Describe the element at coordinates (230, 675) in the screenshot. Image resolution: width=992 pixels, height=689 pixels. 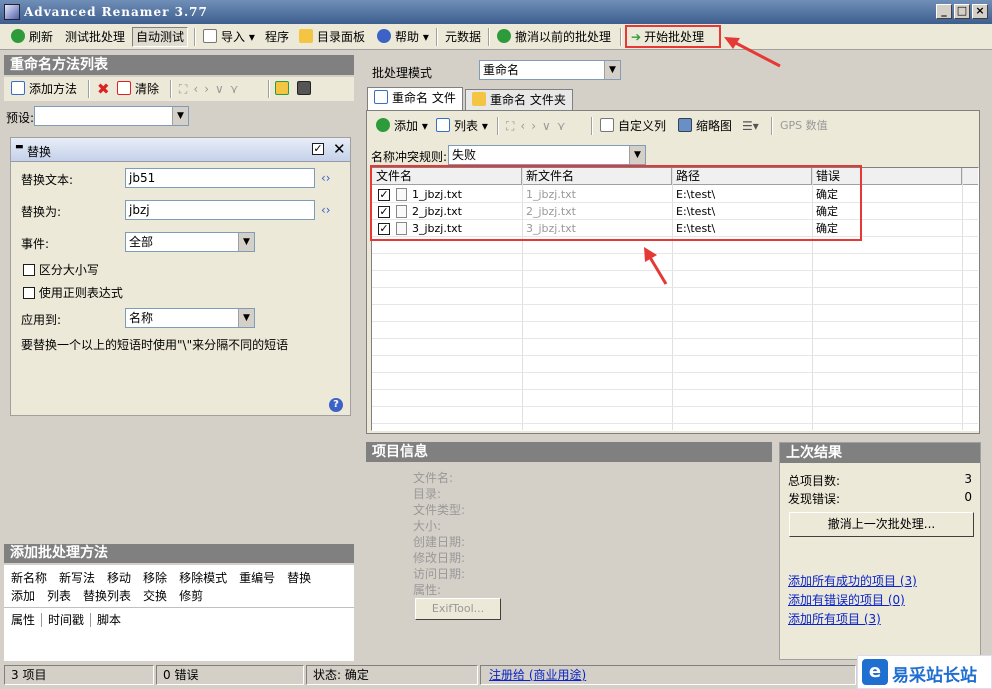
I see `status-errors-count: 0 错误` at that location.